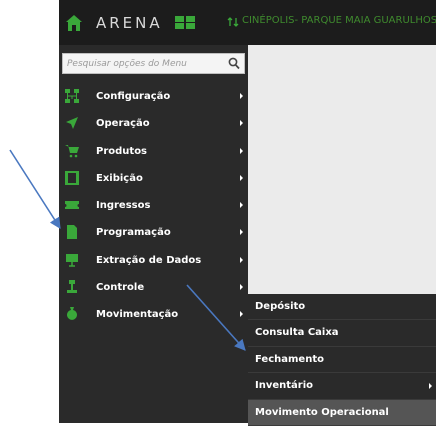 The height and width of the screenshot is (426, 436). I want to click on menu-item-exibicao: Exibição, so click(153, 179).